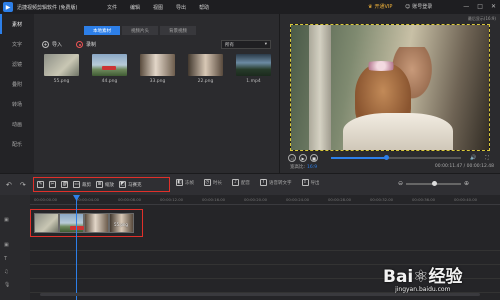 The height and width of the screenshot is (300, 500). I want to click on tab-local-material: 本地素材, so click(102, 30).